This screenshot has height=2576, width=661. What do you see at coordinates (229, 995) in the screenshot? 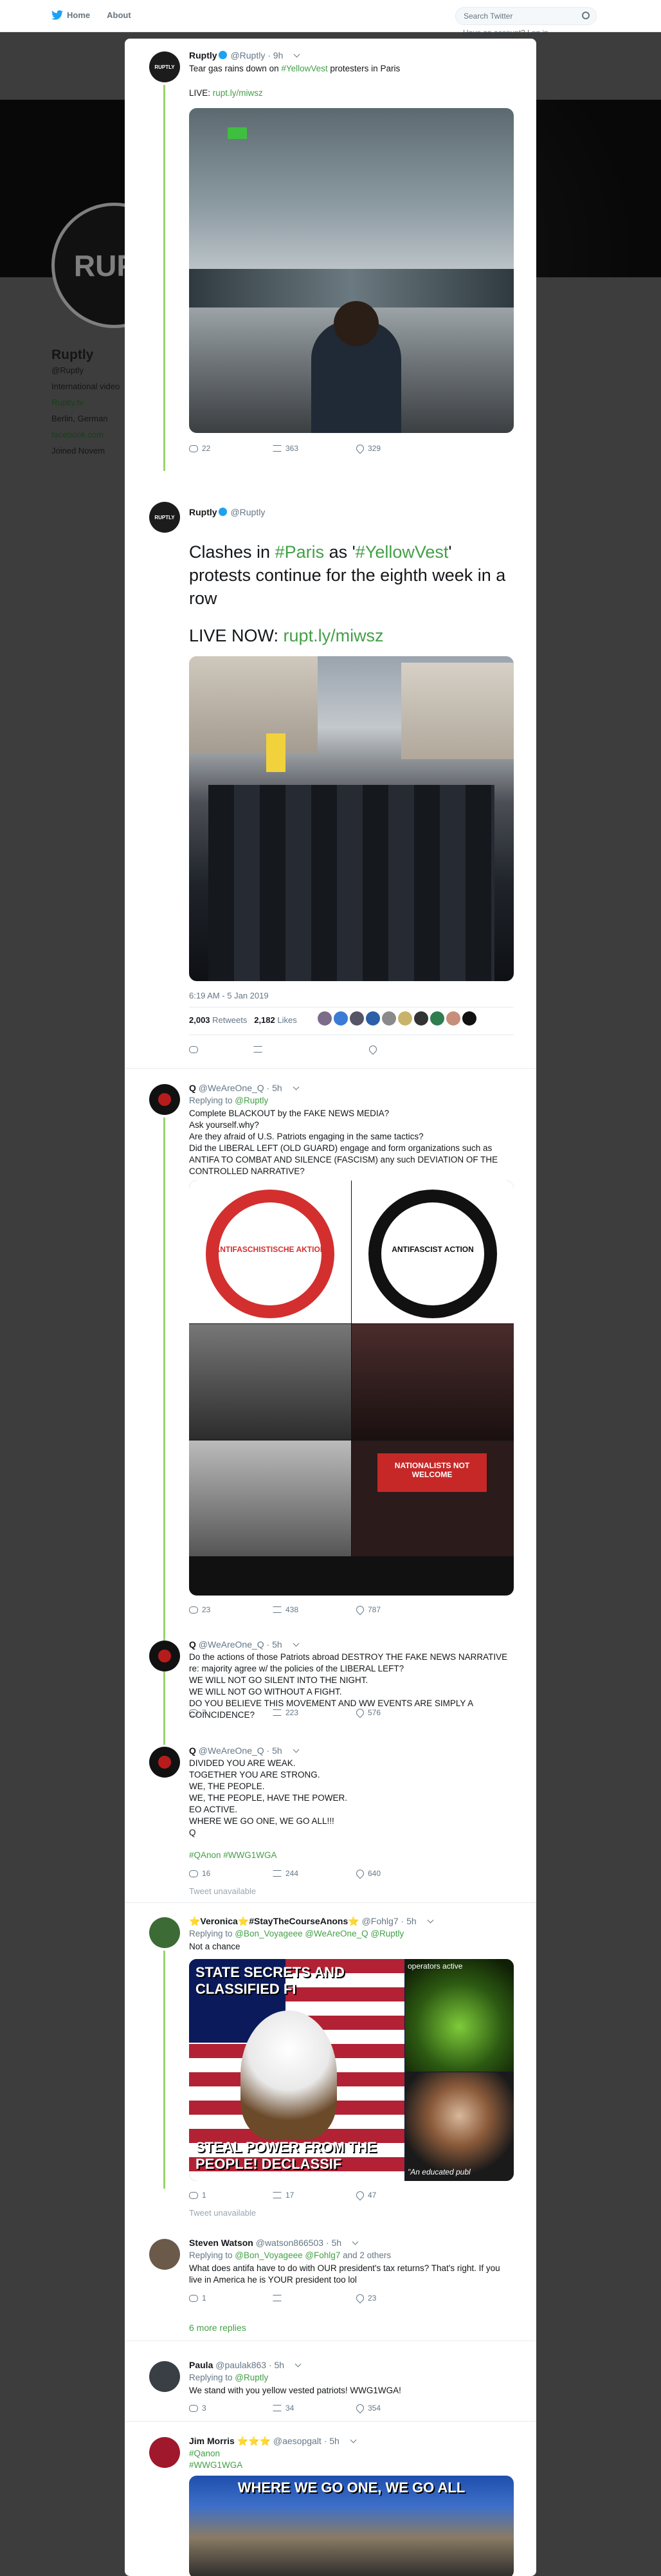
I see `tweet-timestamp: 6:19 AM - 5 Jan 2019` at bounding box center [229, 995].